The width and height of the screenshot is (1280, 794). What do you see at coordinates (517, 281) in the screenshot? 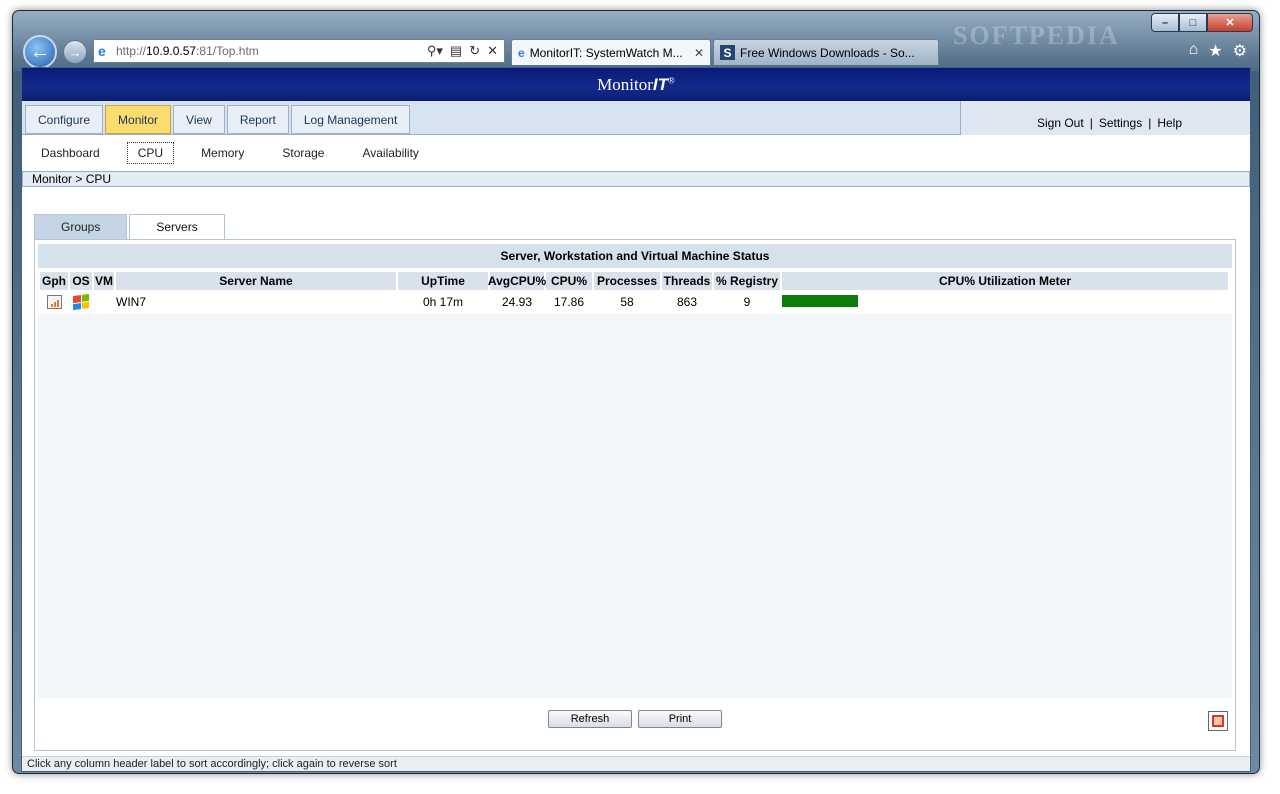
I see `column-header-avgcpu: AvgCPU%` at bounding box center [517, 281].